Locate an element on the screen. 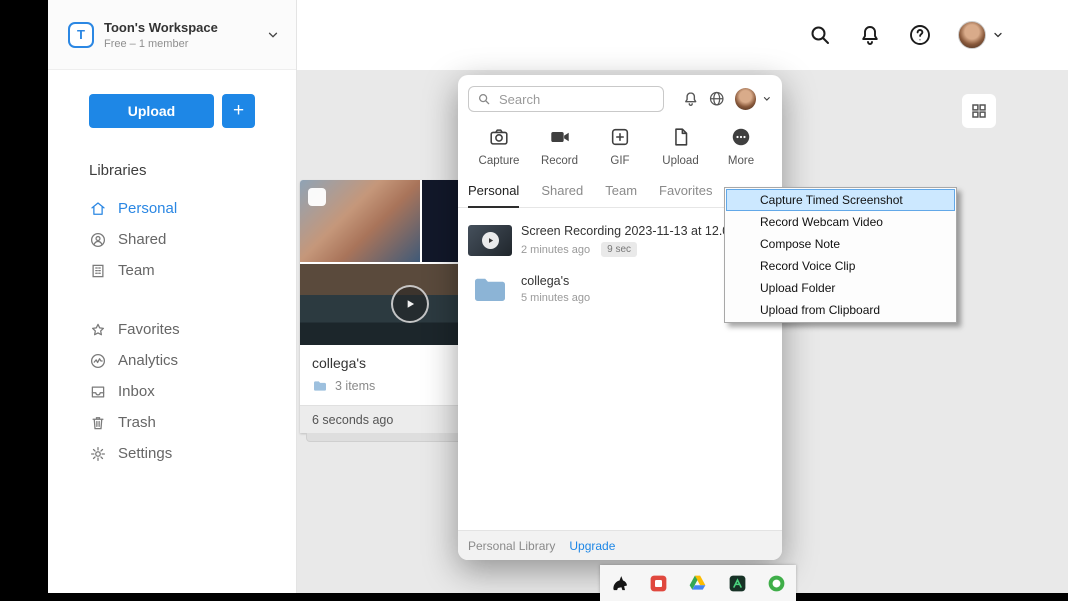 The height and width of the screenshot is (601, 1068). sidebar-item-label: Shared is located at coordinates (142, 239).